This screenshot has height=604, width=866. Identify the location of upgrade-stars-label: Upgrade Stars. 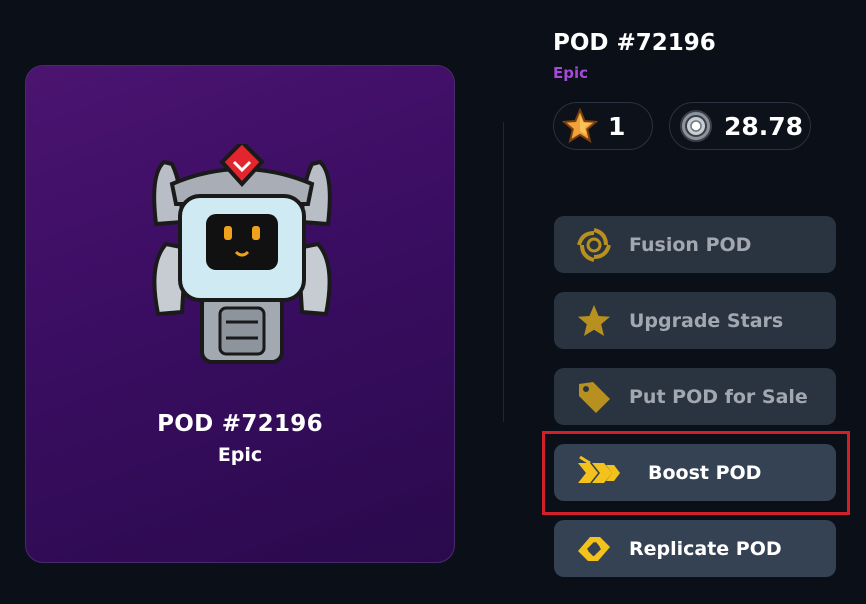
(706, 320).